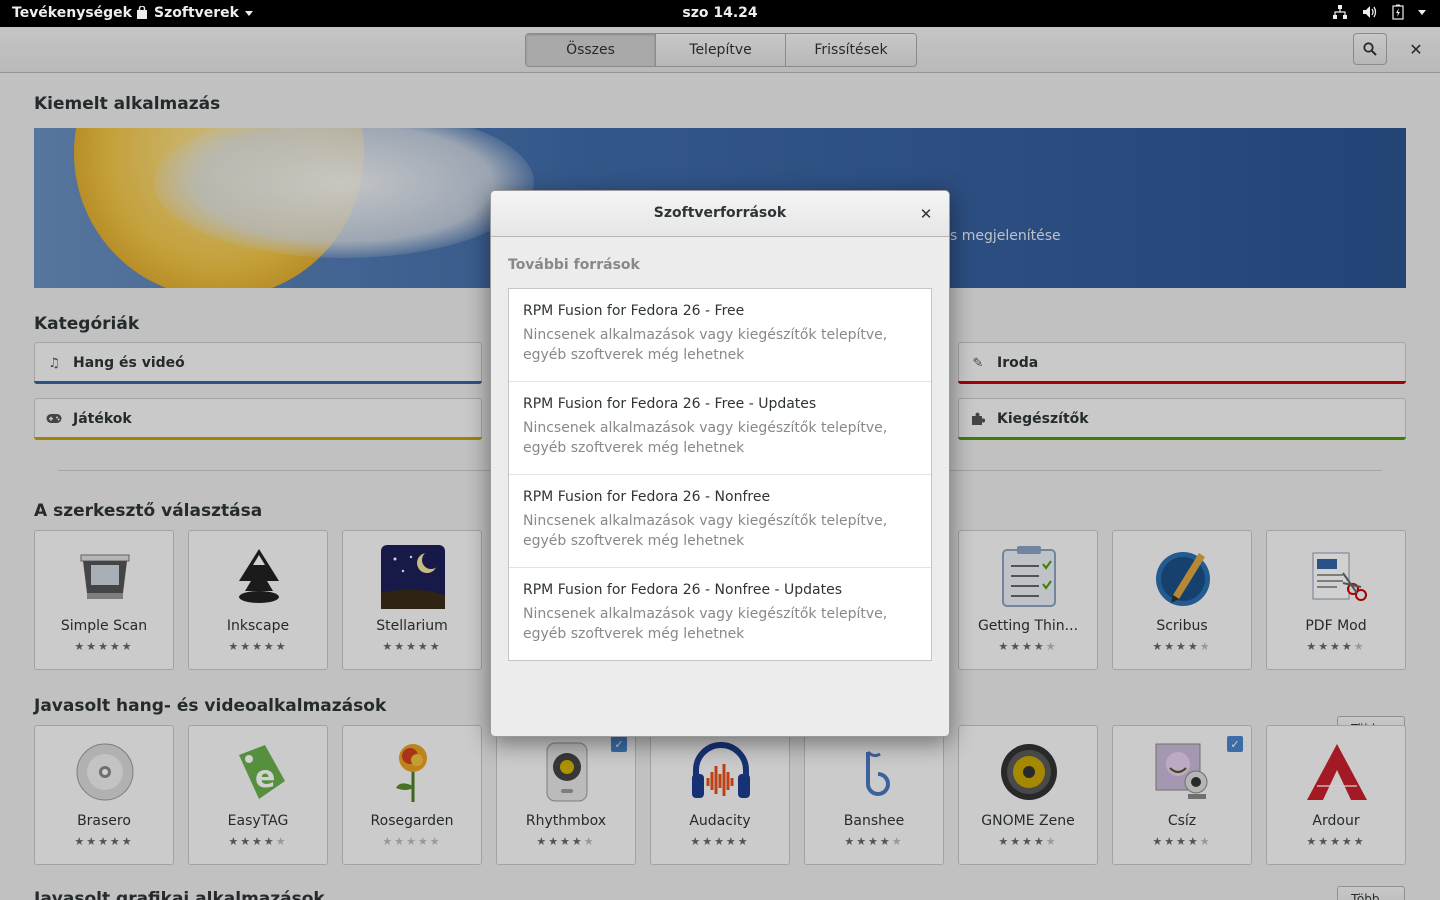 The image size is (1440, 900). What do you see at coordinates (634, 311) in the screenshot?
I see `source-name: RPM Fusion for Fedora 26 - Free` at bounding box center [634, 311].